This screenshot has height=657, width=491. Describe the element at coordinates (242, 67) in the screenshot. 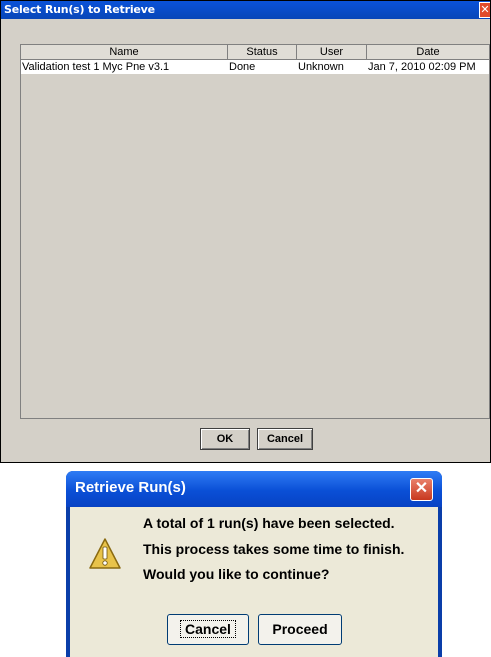

I see `cell-status: Done` at that location.